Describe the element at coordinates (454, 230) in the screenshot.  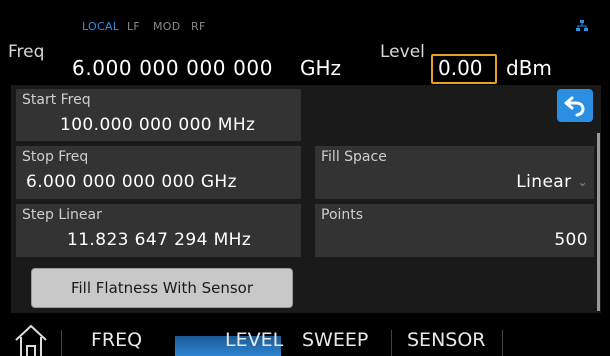
I see `points-field: Points 500` at that location.